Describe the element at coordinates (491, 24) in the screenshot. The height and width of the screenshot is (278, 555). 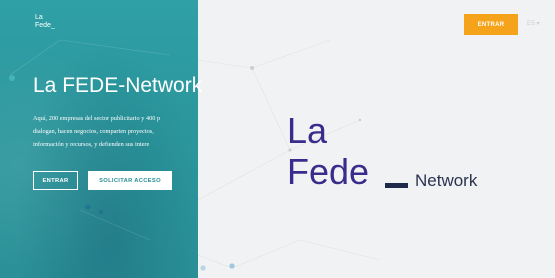
I see `header-enter-button: ENTRAR` at that location.